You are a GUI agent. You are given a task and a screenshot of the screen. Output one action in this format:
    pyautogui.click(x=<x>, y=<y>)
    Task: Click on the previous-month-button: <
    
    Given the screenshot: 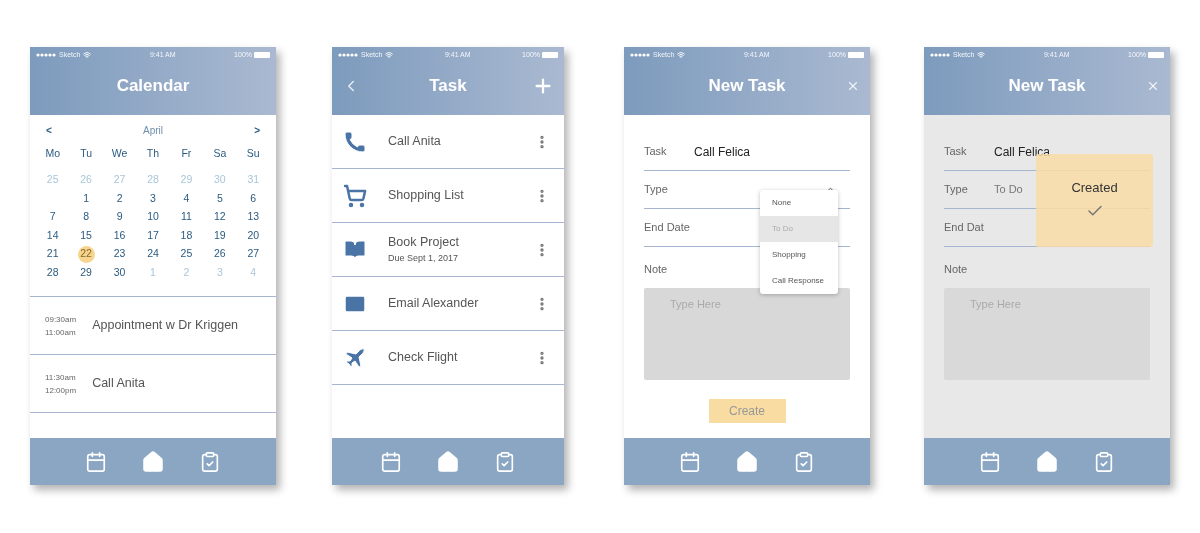 What is the action you would take?
    pyautogui.click(x=49, y=130)
    